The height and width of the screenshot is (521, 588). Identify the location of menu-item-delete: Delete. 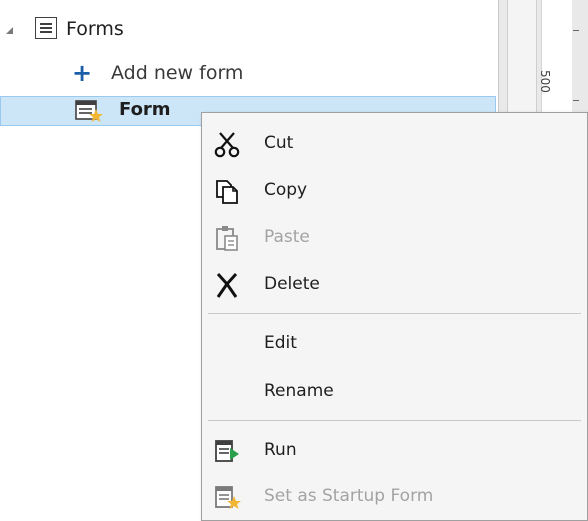
(394, 285).